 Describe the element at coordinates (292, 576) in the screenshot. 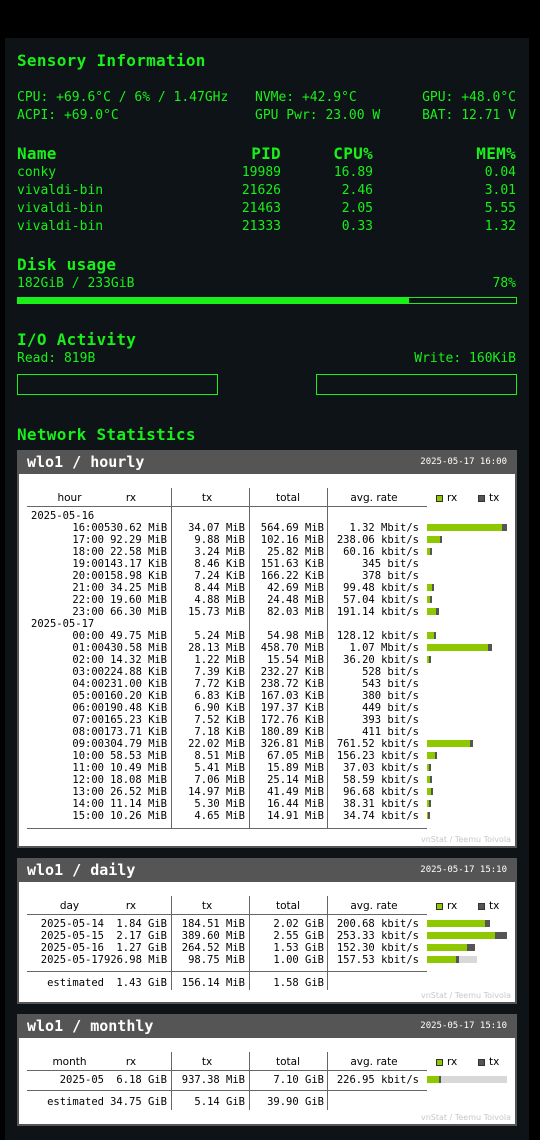

I see `total-cell: 166.22 KiB` at that location.